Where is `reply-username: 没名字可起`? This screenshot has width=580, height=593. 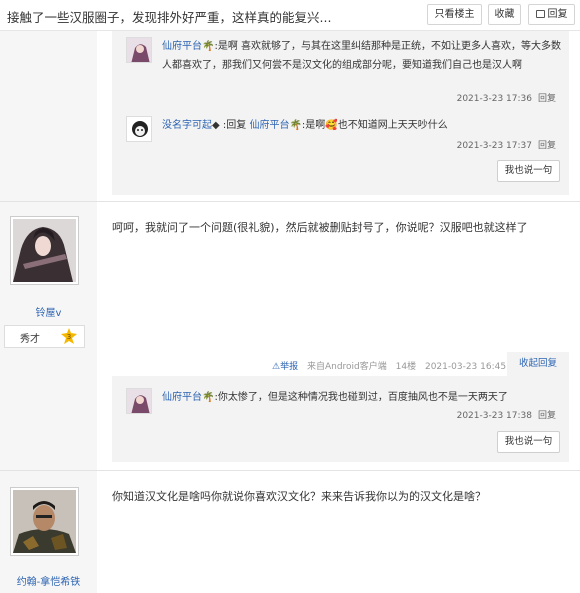 reply-username: 没名字可起 is located at coordinates (187, 125).